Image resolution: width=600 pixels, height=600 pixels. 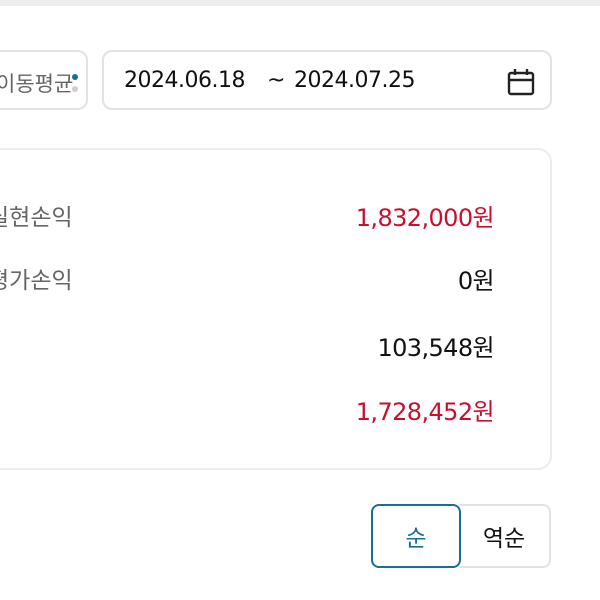 What do you see at coordinates (425, 412) in the screenshot?
I see `summary-row-value: 1,728,452원` at bounding box center [425, 412].